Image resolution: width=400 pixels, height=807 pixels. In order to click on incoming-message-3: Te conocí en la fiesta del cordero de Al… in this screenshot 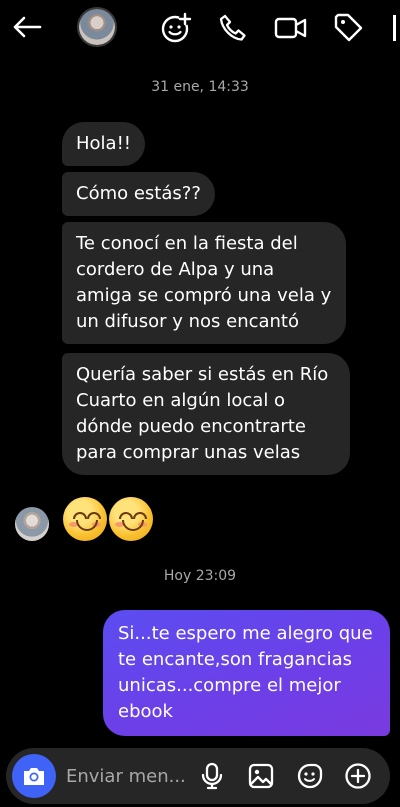, I will do `click(204, 283)`.